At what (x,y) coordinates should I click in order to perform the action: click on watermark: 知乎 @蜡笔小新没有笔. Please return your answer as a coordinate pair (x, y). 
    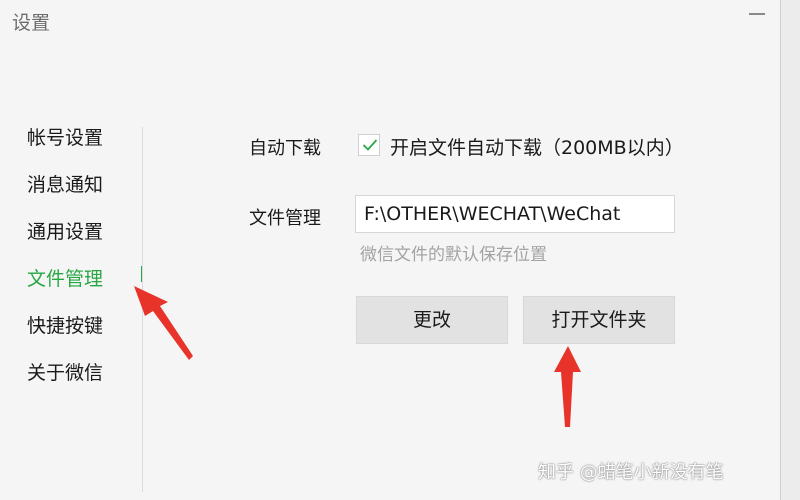
    Looking at the image, I should click on (631, 472).